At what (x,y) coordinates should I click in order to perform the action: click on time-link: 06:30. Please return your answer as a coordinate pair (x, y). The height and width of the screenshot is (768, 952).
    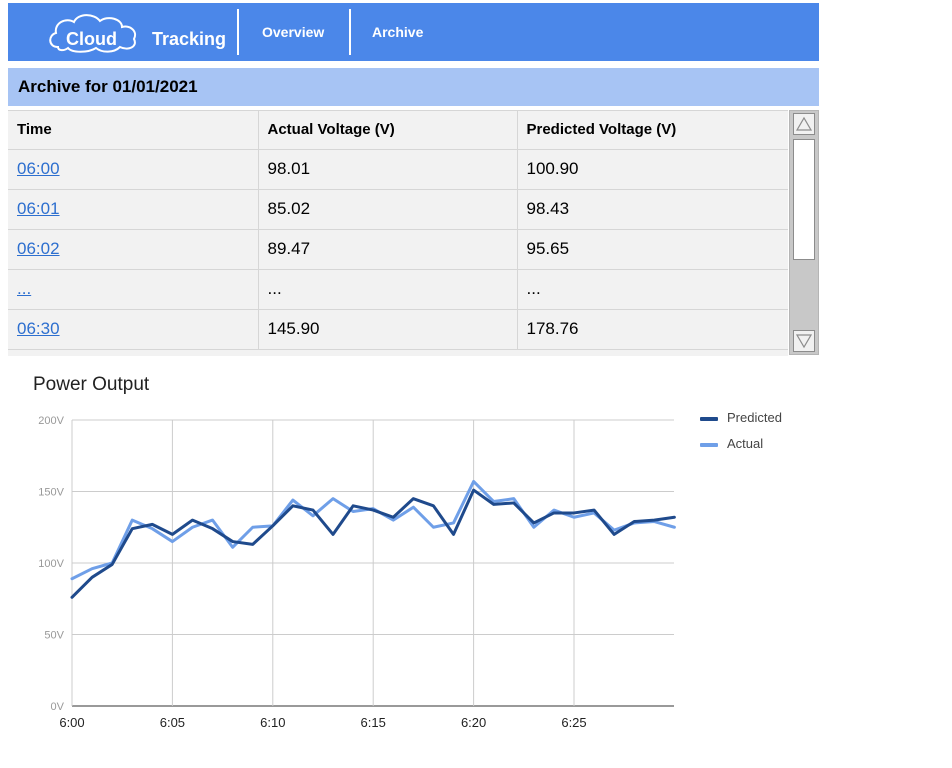
    Looking at the image, I should click on (38, 328).